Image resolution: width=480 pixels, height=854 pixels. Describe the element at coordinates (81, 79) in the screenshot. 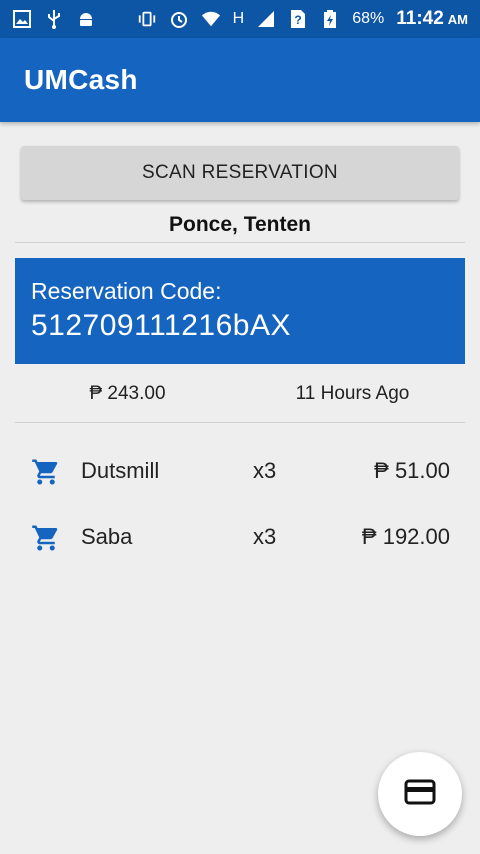

I see `app-title: UMCash` at that location.